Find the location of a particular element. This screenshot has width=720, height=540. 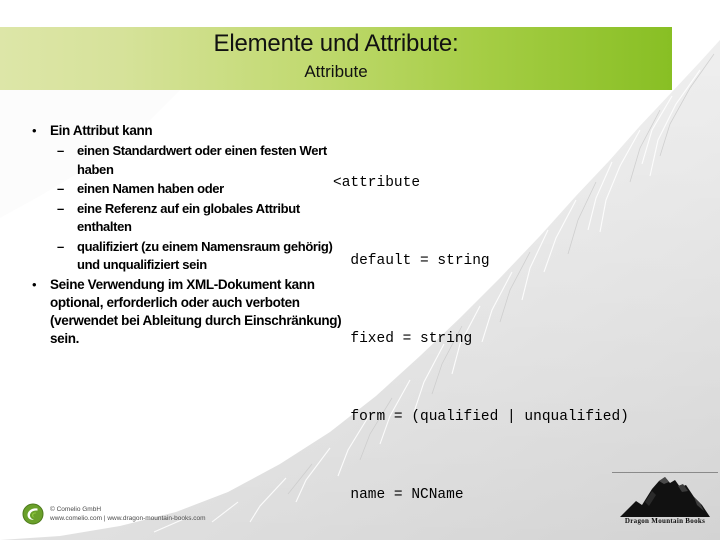

list-item-text: einen Namen haben oder is located at coordinates (150, 188).